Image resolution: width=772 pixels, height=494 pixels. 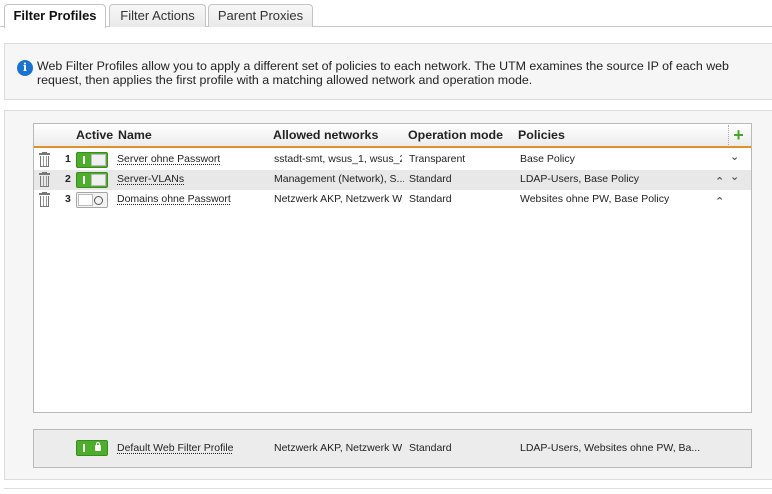 What do you see at coordinates (580, 179) in the screenshot?
I see `policies-cell: LDAP-Users, Base Policy` at bounding box center [580, 179].